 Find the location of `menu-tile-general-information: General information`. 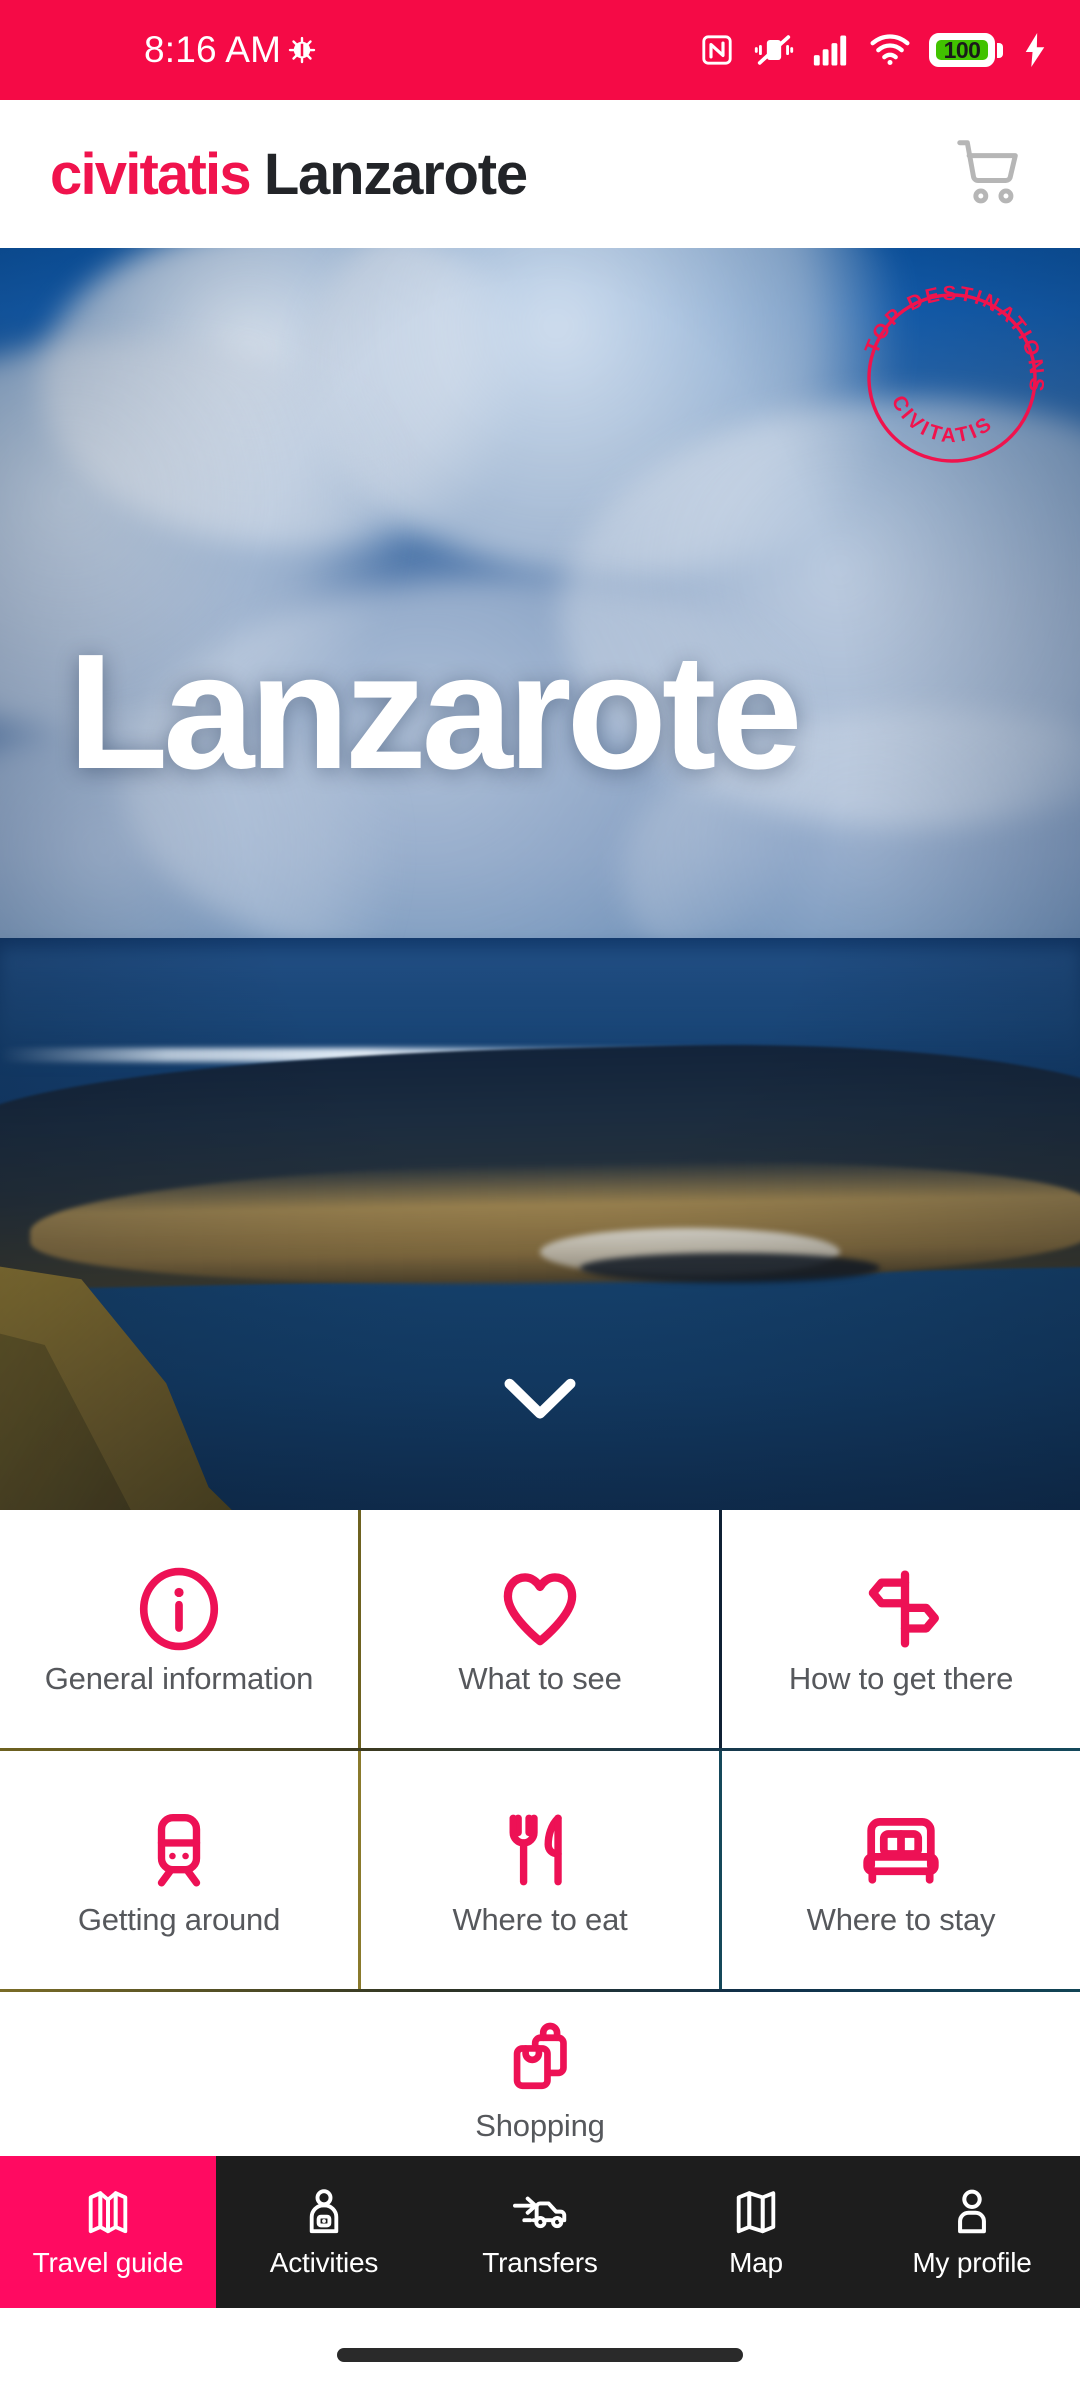

menu-tile-general-information: General information is located at coordinates (179, 1629).